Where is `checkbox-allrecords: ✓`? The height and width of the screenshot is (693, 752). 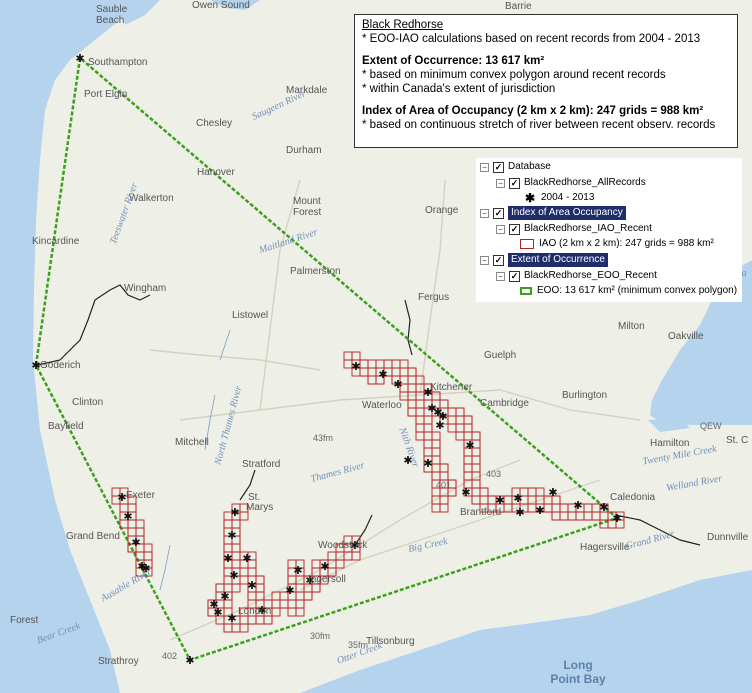
checkbox-allrecords: ✓ is located at coordinates (514, 183).